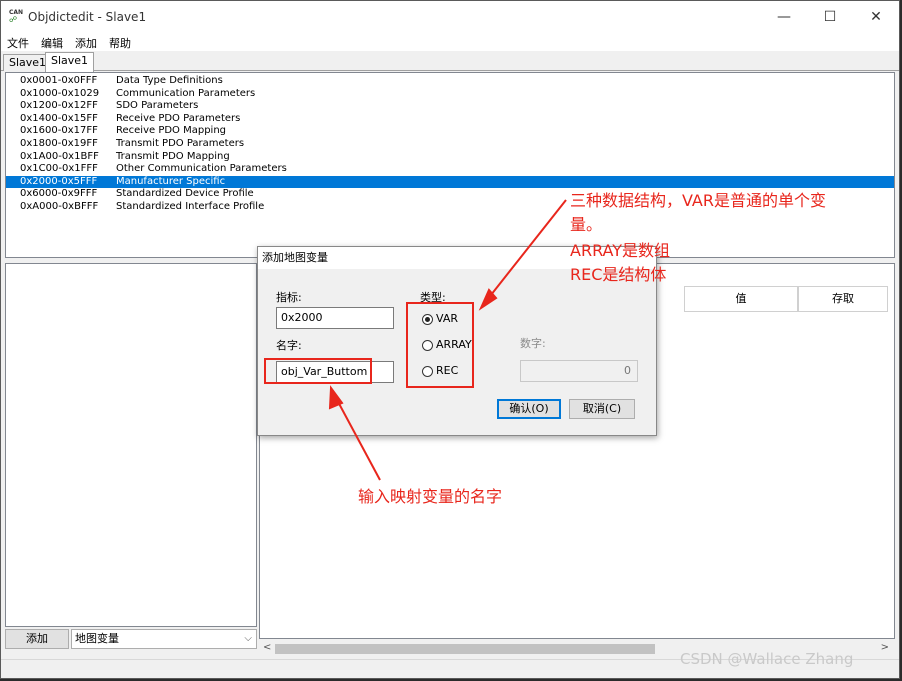 The width and height of the screenshot is (902, 681). I want to click on index-range-value: 0xA000-0xBFFF, so click(59, 206).